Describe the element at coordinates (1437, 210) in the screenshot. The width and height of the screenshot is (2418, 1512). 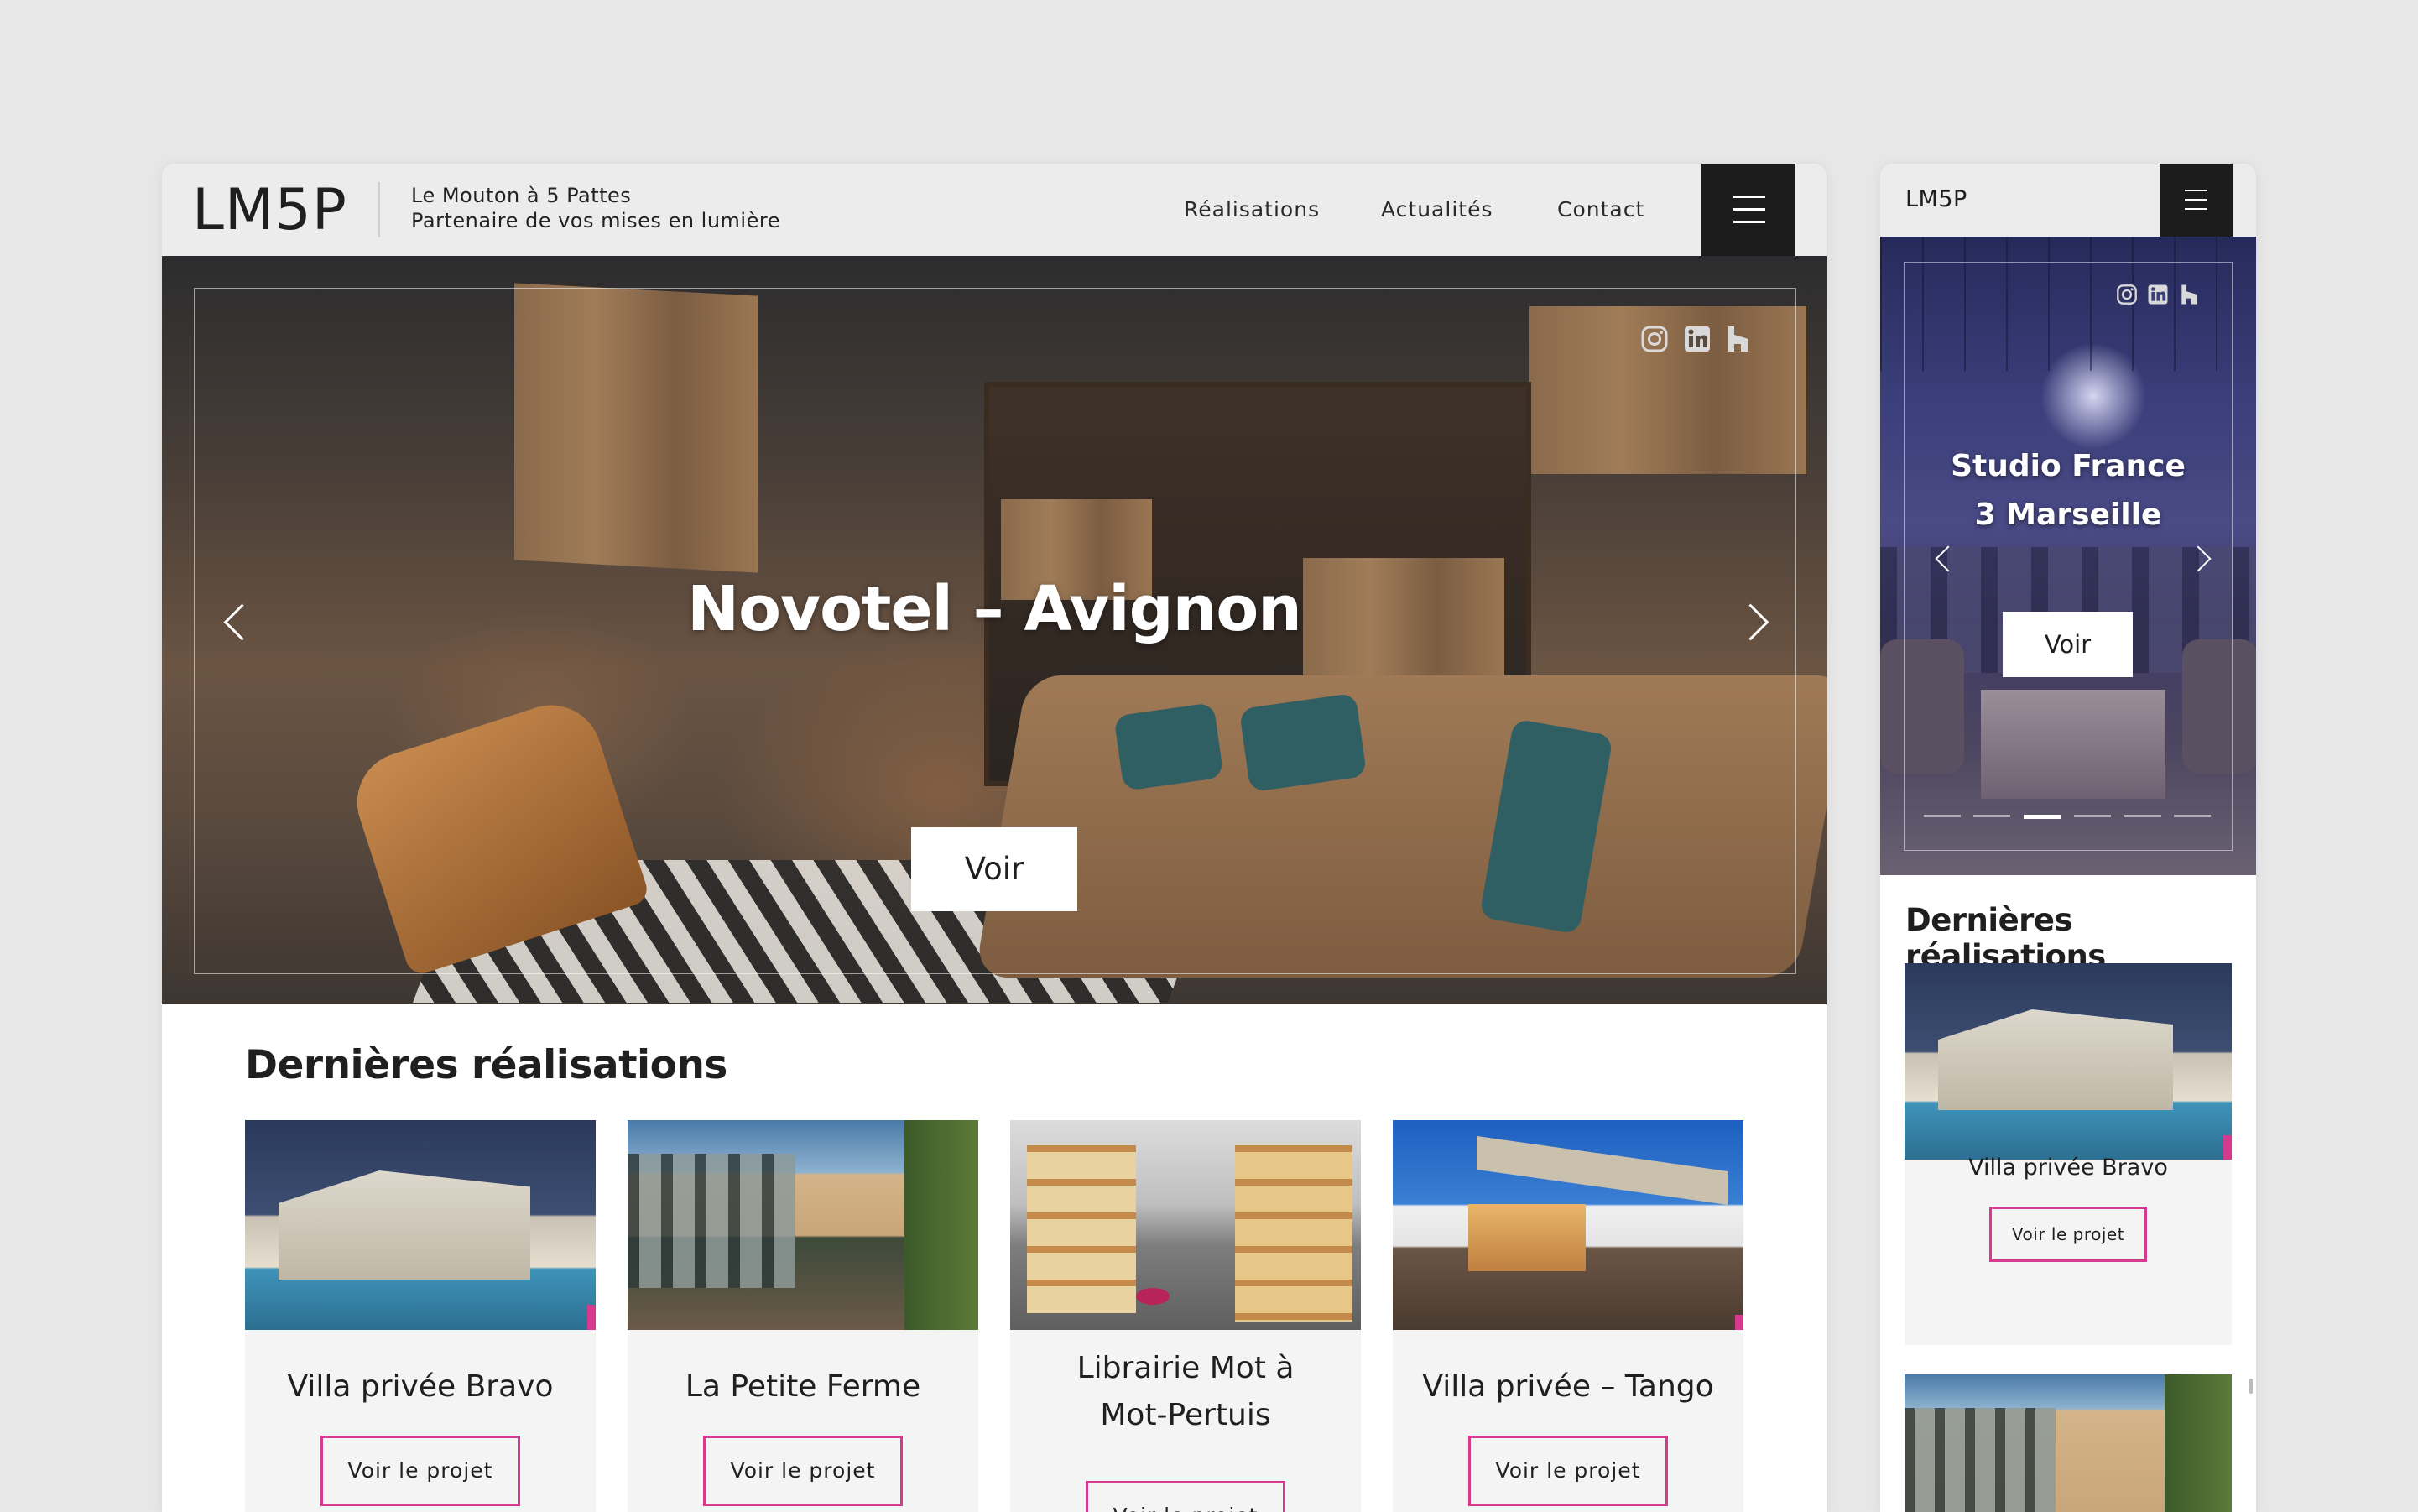
I see `nav-actualites: Actualités` at that location.